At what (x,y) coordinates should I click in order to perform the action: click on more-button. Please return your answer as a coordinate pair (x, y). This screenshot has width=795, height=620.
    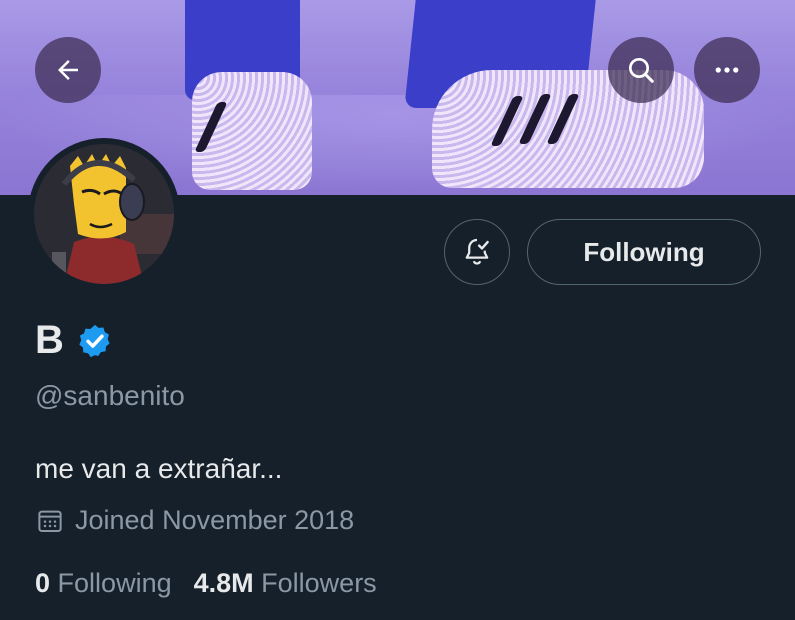
    Looking at the image, I should click on (727, 70).